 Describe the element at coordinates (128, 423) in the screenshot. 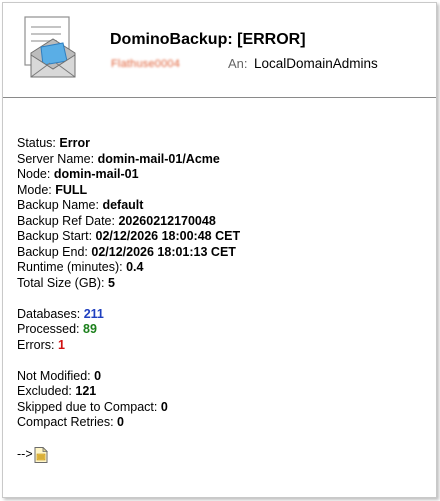

I see `compact-retries-line: Compact Retries: 0` at that location.